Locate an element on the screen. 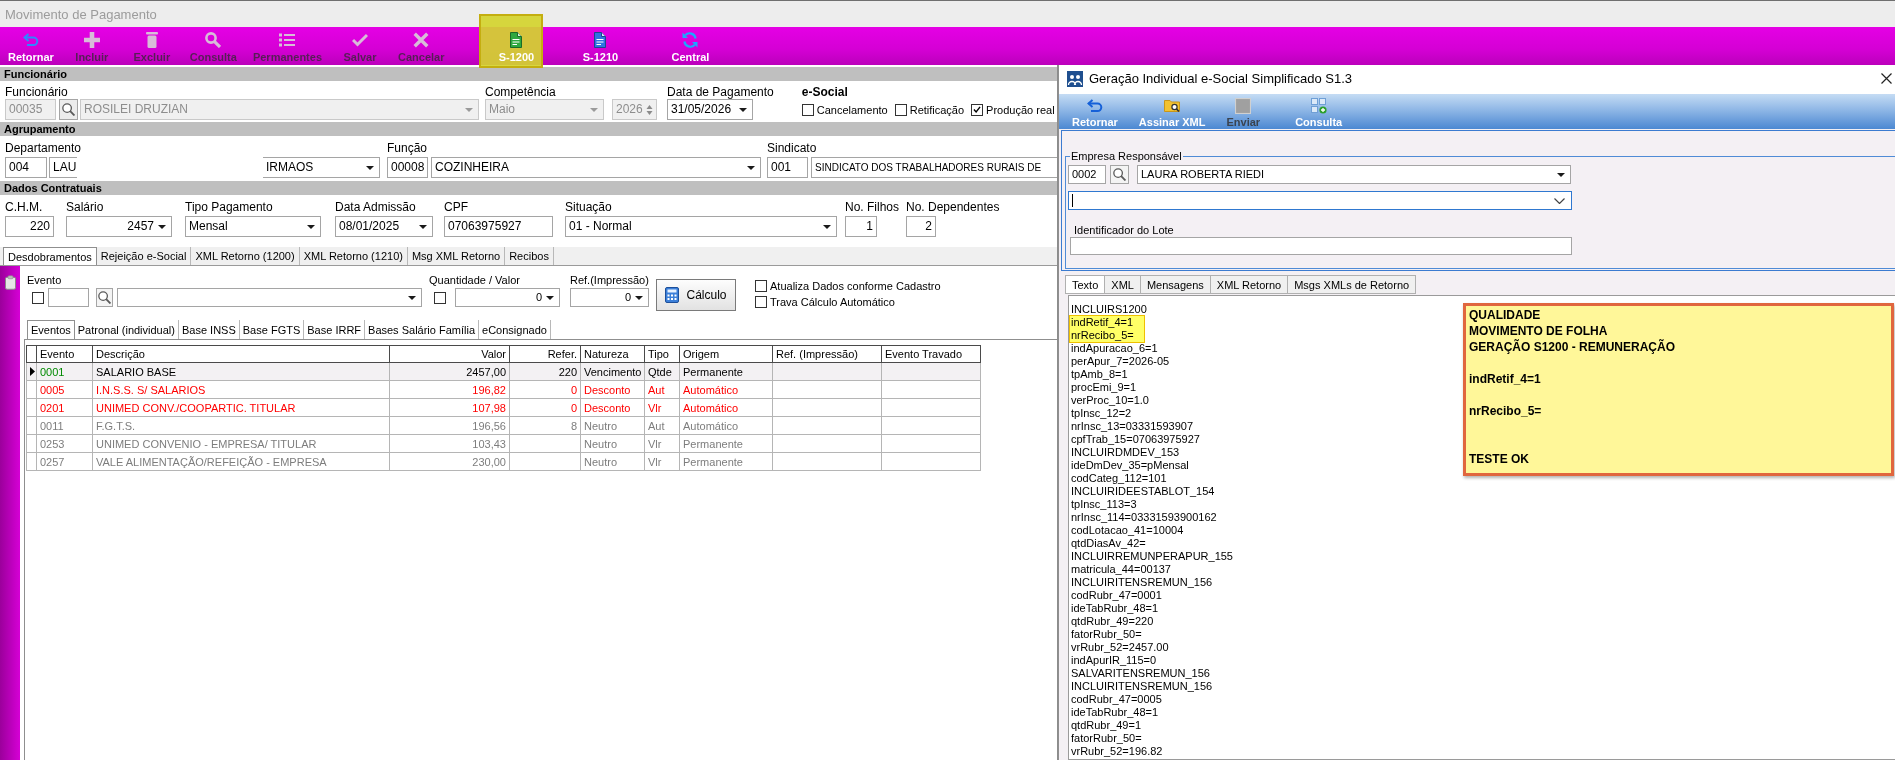 This screenshot has height=760, width=1895. tab: Recibos is located at coordinates (529, 256).